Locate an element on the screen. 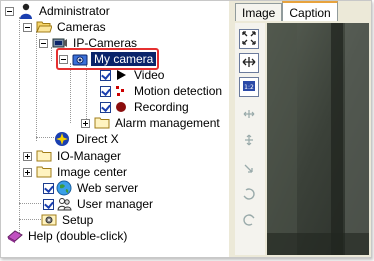 The height and width of the screenshot is (261, 374). zoom-icon: 1:2 is located at coordinates (249, 87).